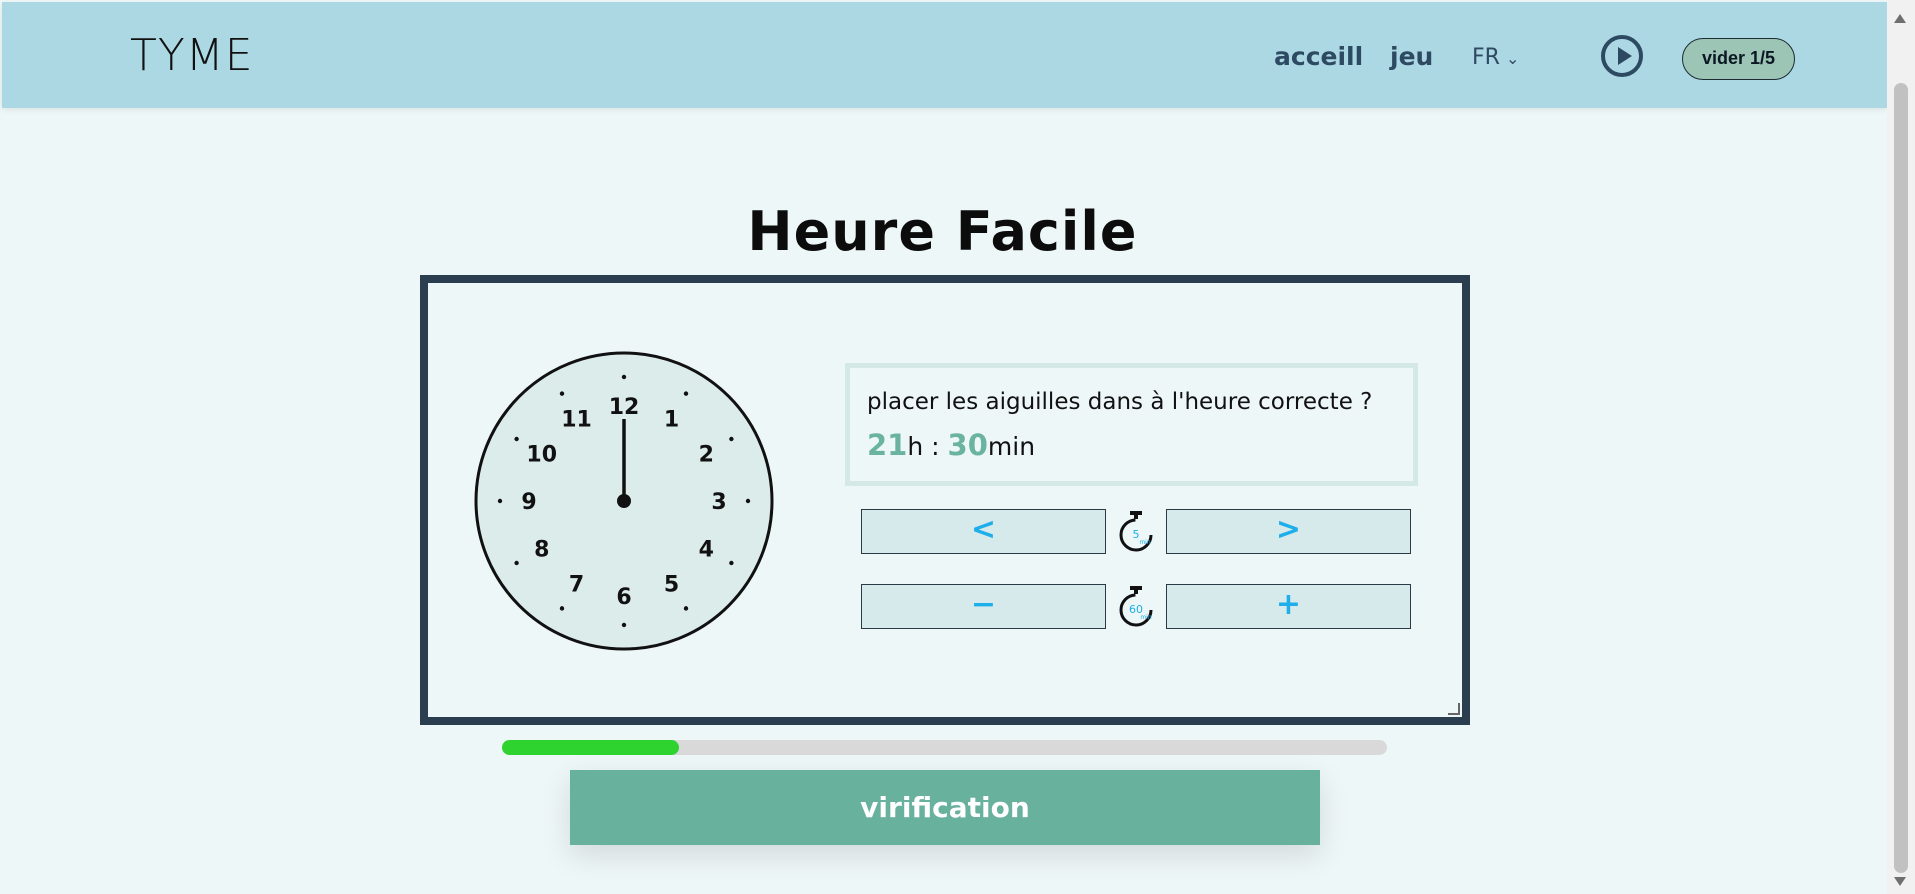 This screenshot has height=894, width=1915. I want to click on timer60-unit: min, so click(1146, 617).